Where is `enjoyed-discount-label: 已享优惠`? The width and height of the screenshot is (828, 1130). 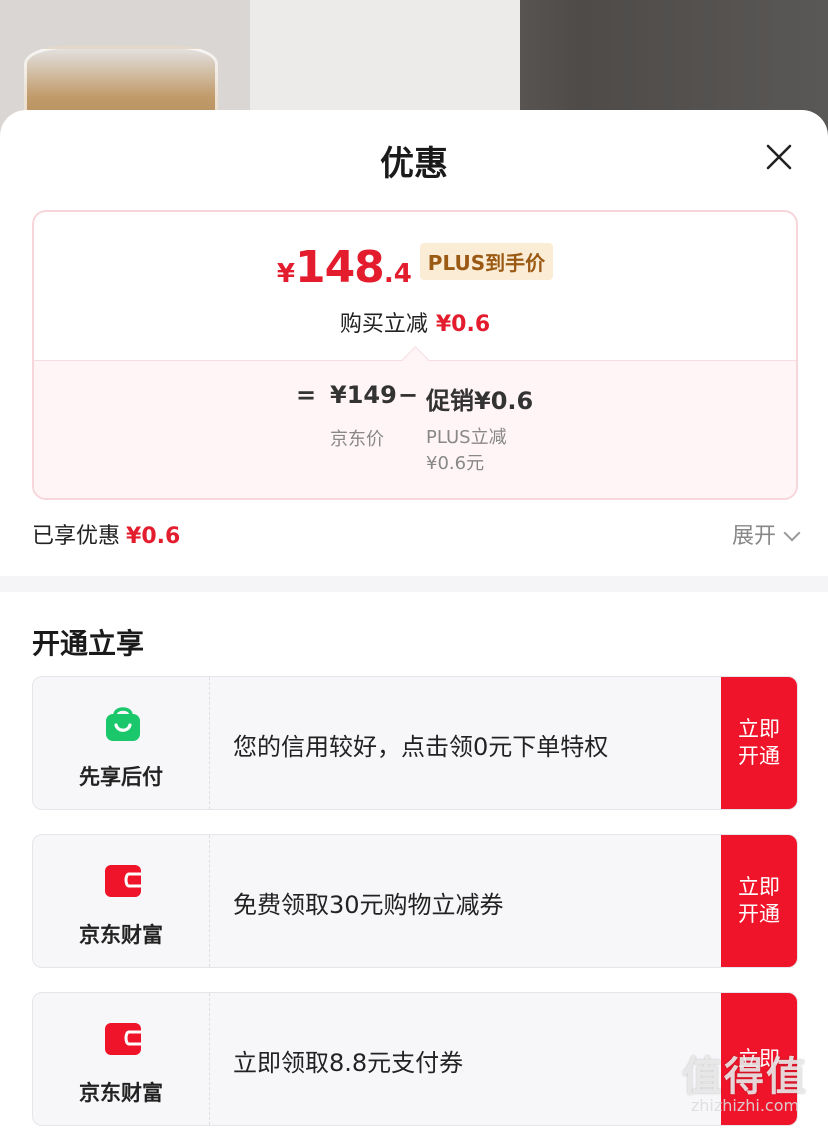 enjoyed-discount-label: 已享优惠 is located at coordinates (76, 536).